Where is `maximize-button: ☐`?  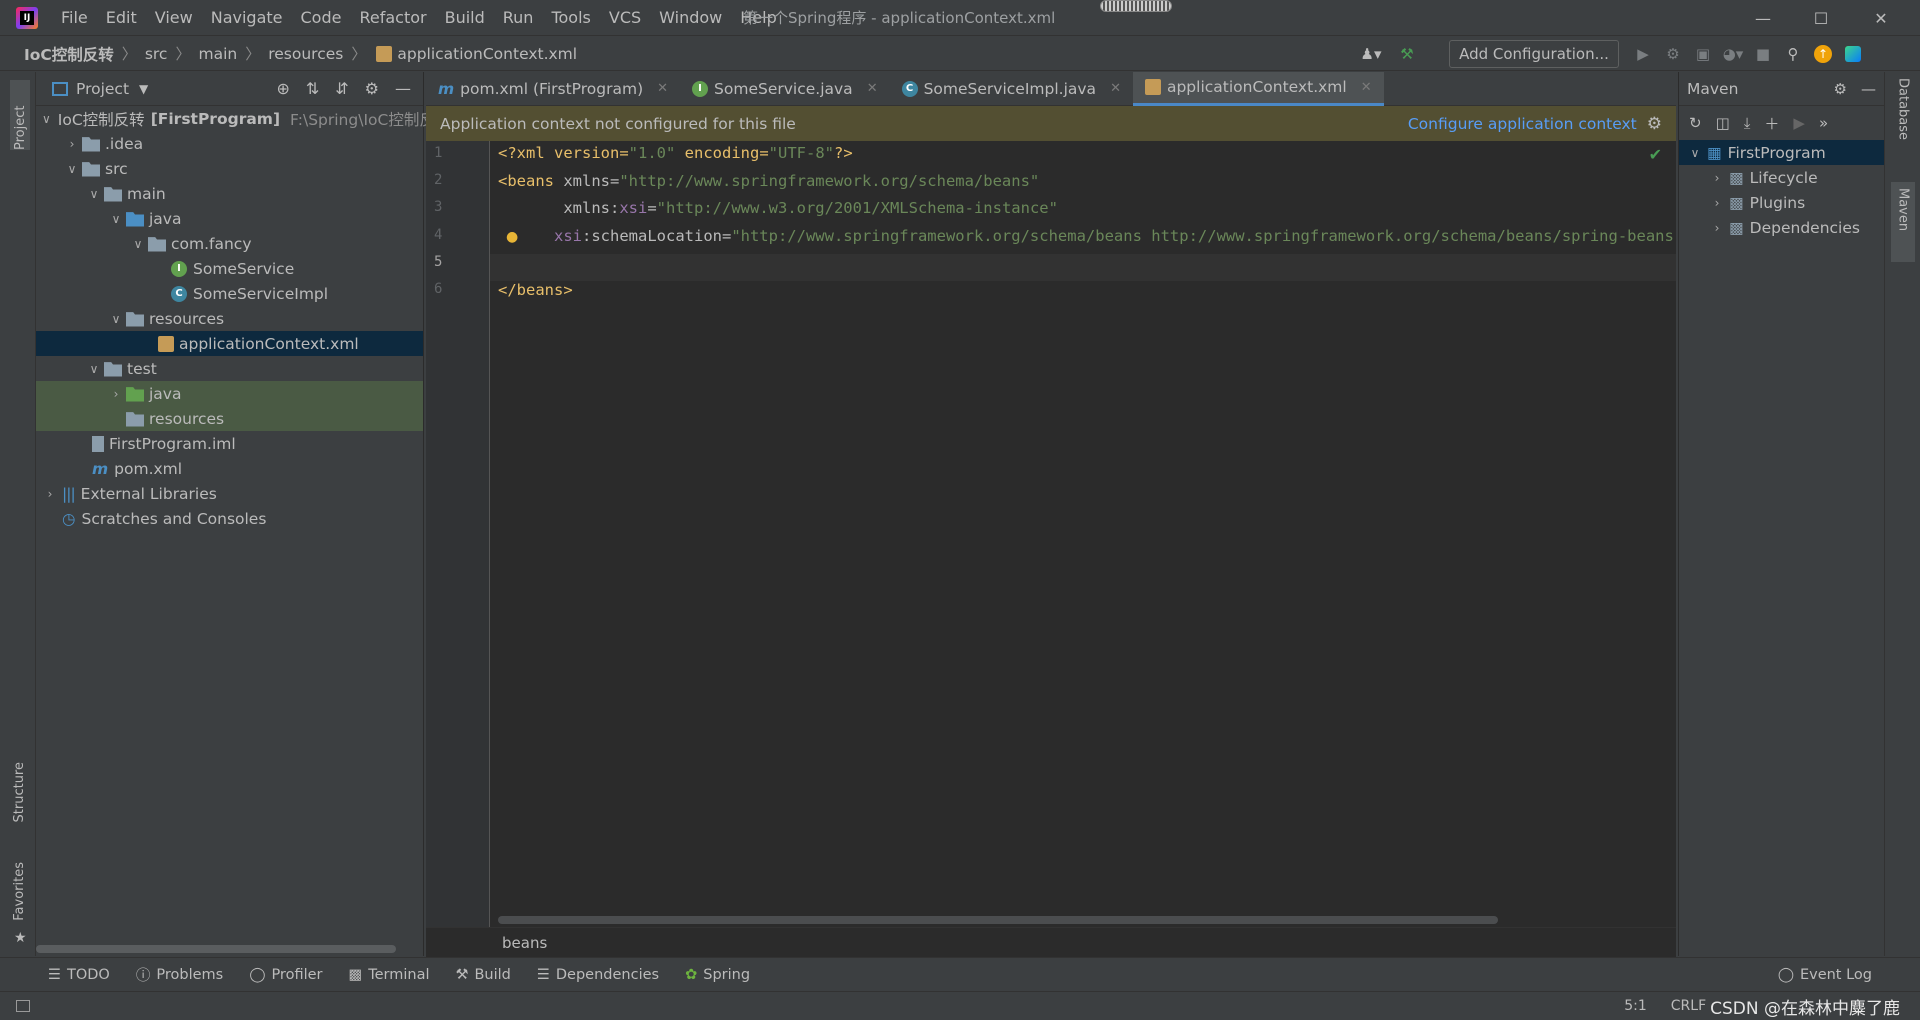
maximize-button: ☐ is located at coordinates (1821, 18).